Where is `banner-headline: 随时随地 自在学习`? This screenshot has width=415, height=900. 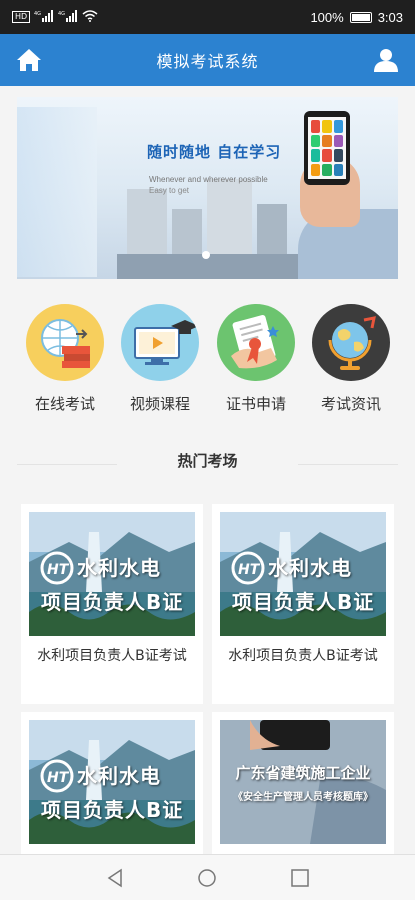 banner-headline: 随时随地 自在学习 is located at coordinates (214, 152).